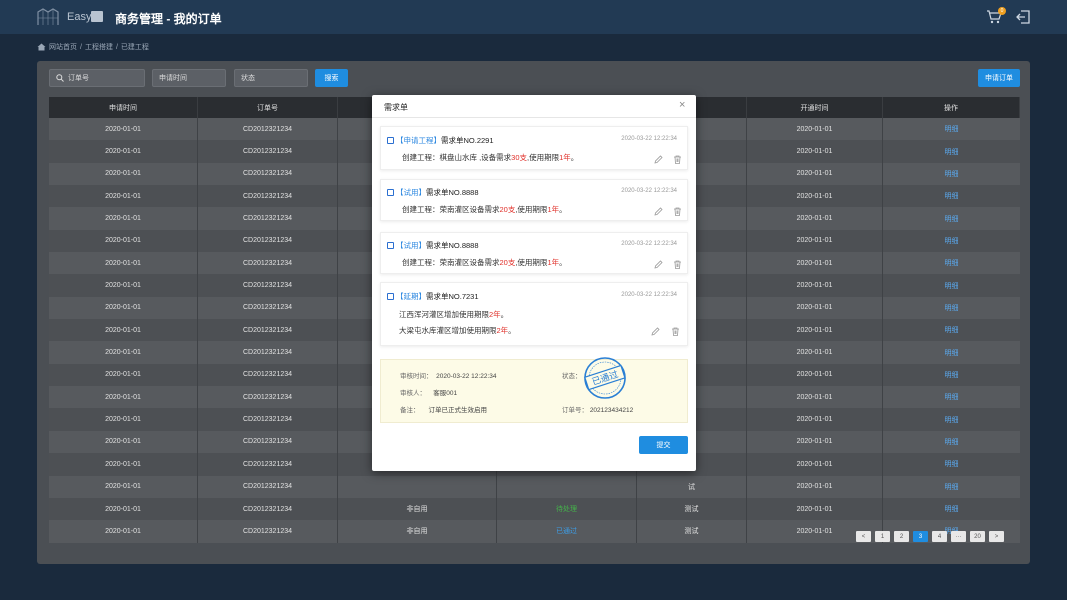  Describe the element at coordinates (99, 47) in the screenshot. I see `breadcrumb-item: 工程搭建` at that location.